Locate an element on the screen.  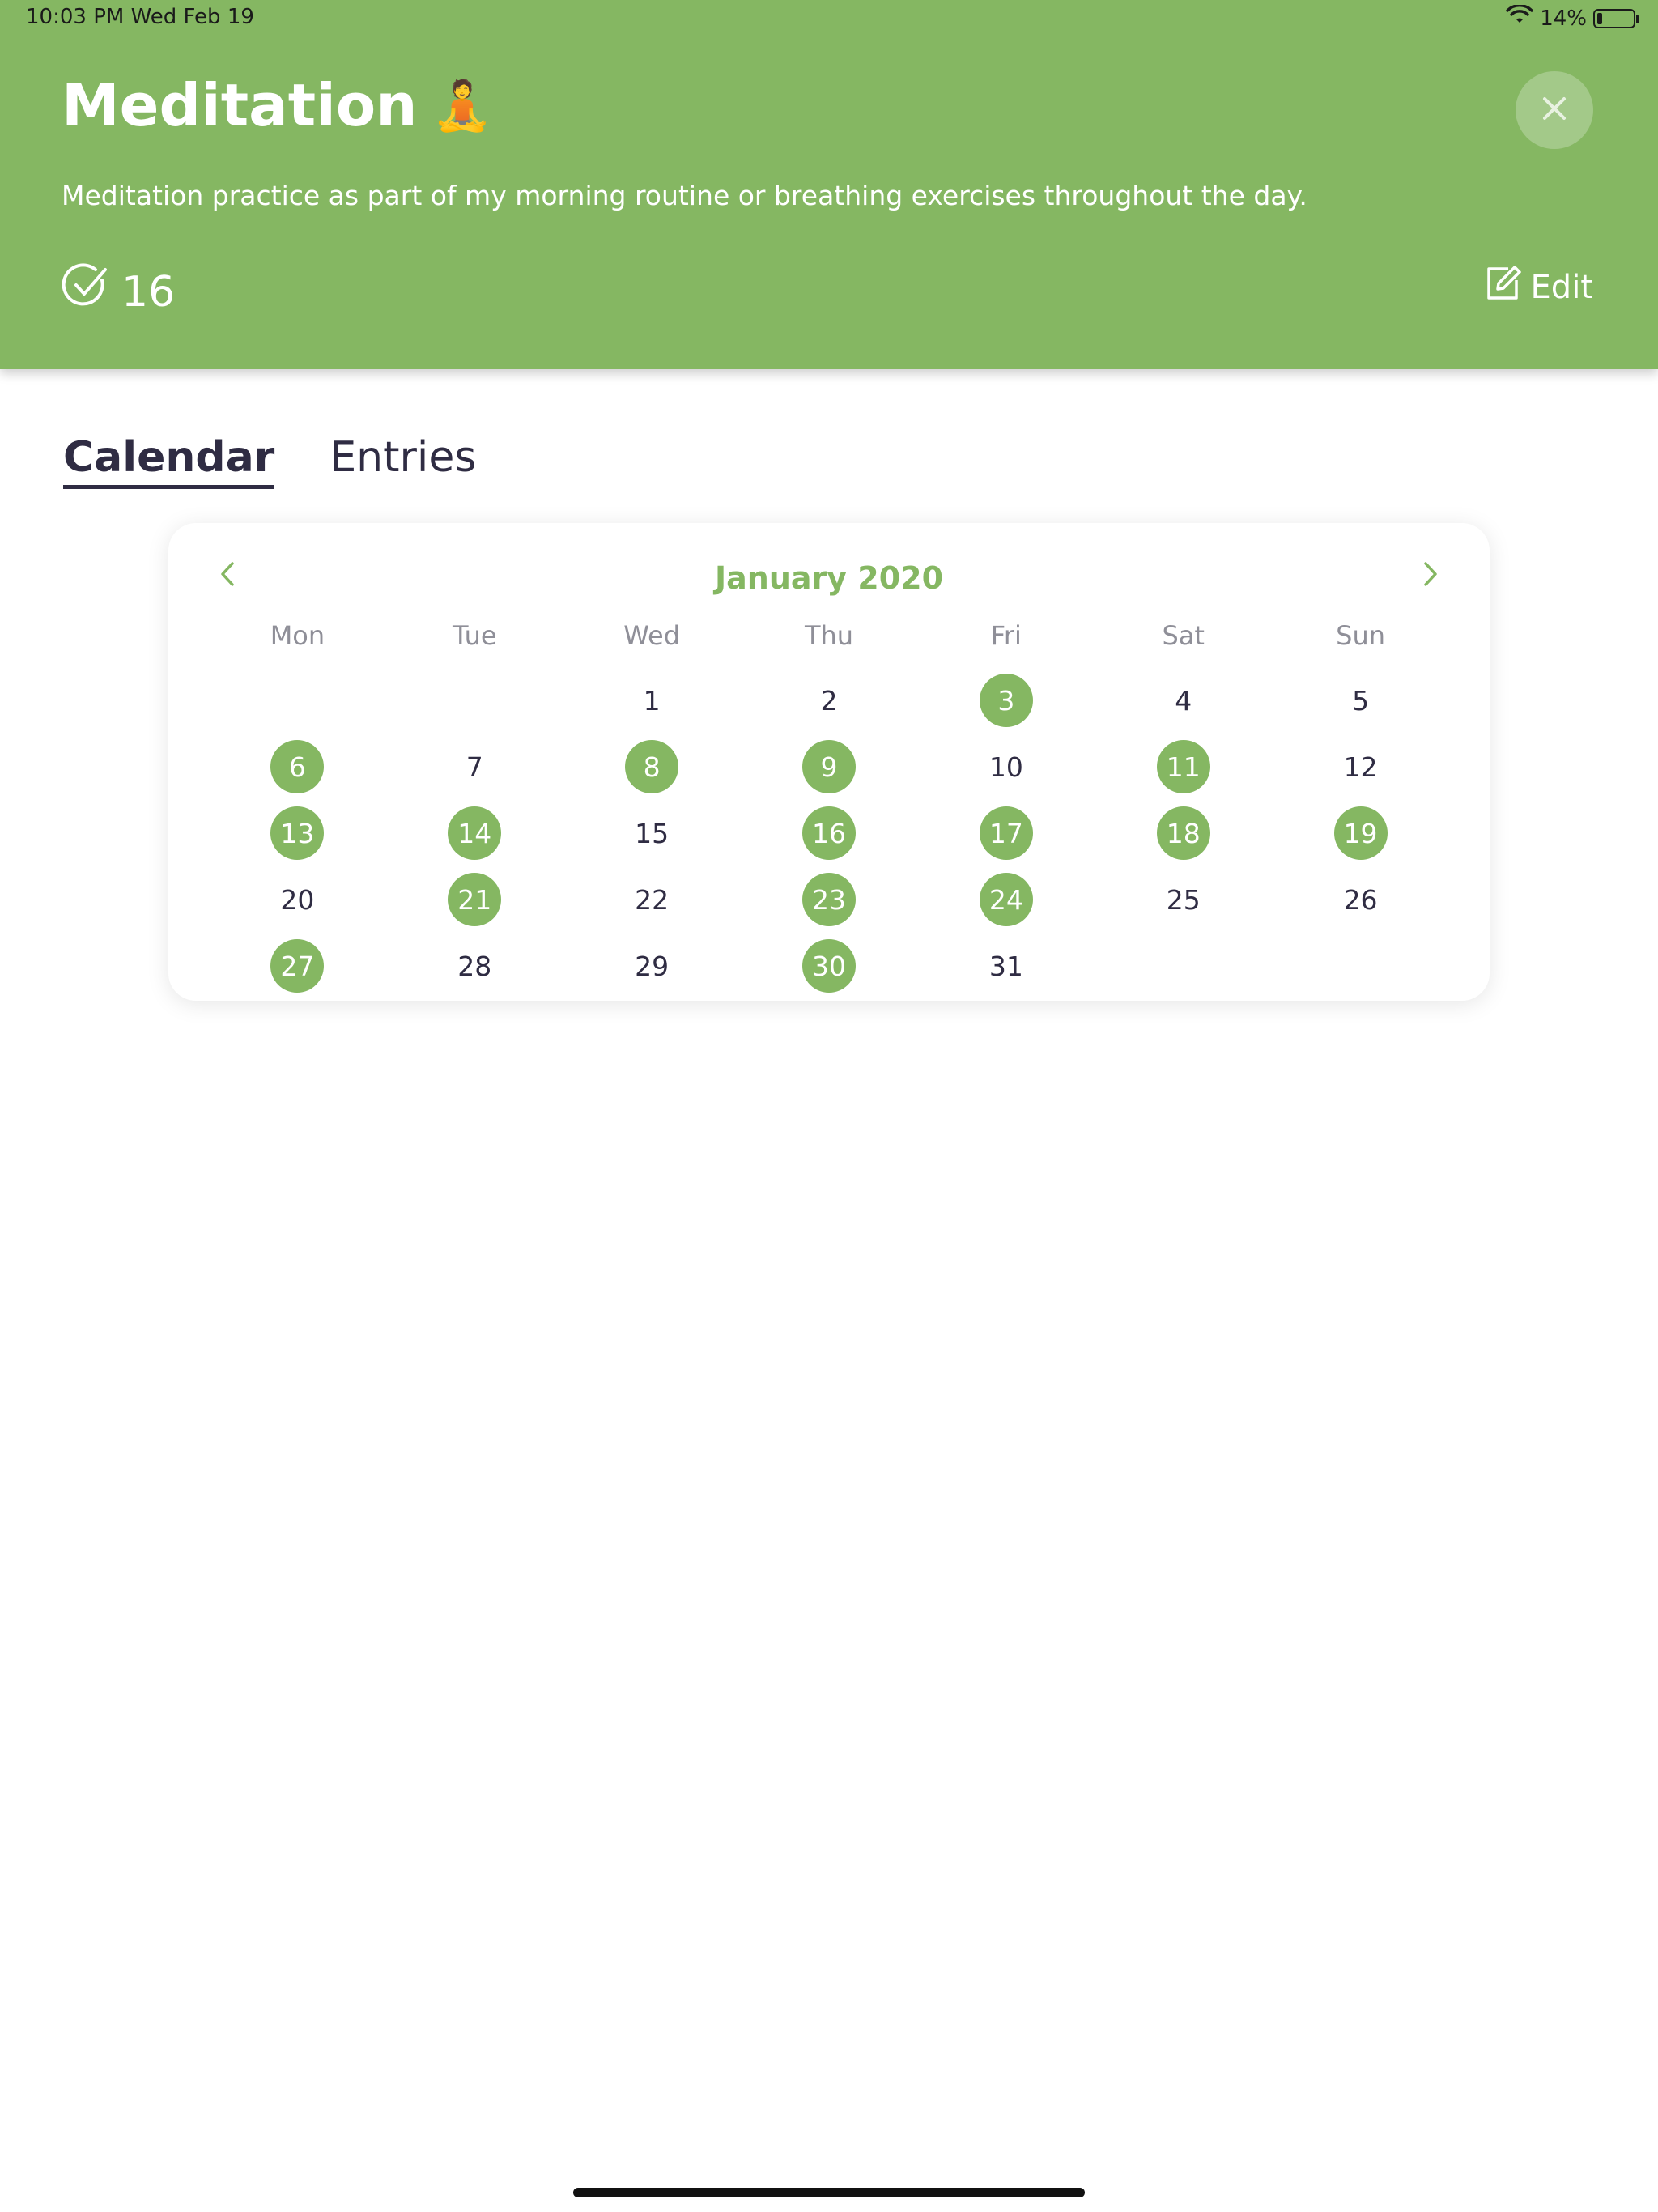
home-indicator is located at coordinates (829, 2193).